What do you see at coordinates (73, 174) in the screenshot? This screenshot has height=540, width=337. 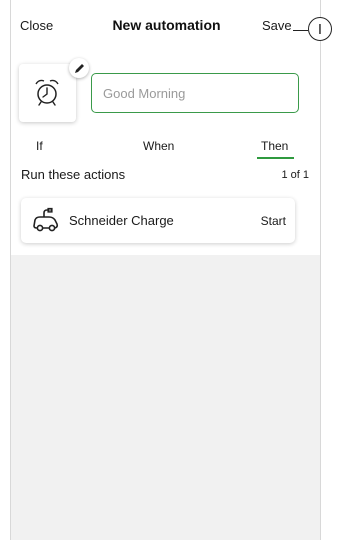 I see `section-title: Run these actions` at bounding box center [73, 174].